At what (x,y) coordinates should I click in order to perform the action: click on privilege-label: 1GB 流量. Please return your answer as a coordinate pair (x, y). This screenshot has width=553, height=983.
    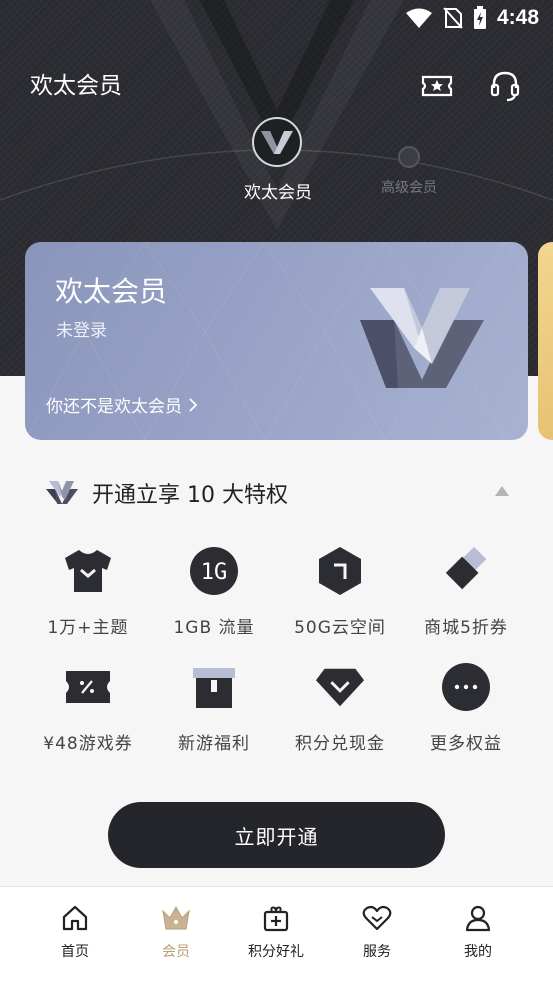
    Looking at the image, I should click on (214, 628).